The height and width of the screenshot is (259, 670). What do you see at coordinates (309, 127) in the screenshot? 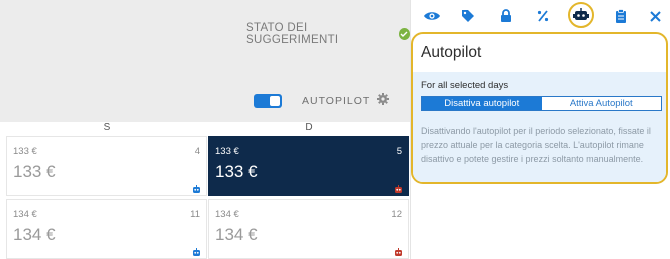
I see `day-header-d: D` at bounding box center [309, 127].